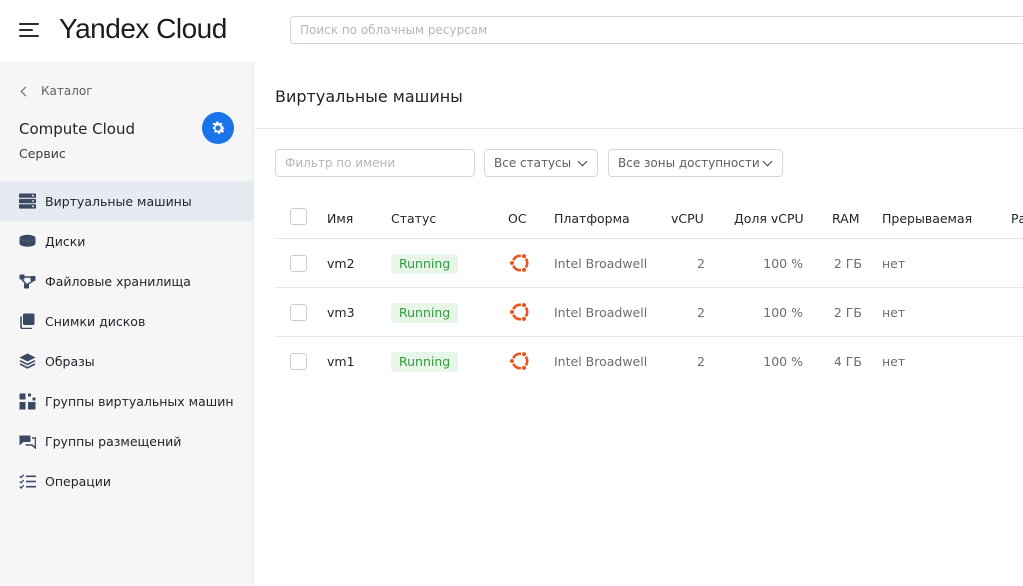 This screenshot has height=586, width=1023. Describe the element at coordinates (27, 281) in the screenshot. I see `file-storage-icon` at that location.